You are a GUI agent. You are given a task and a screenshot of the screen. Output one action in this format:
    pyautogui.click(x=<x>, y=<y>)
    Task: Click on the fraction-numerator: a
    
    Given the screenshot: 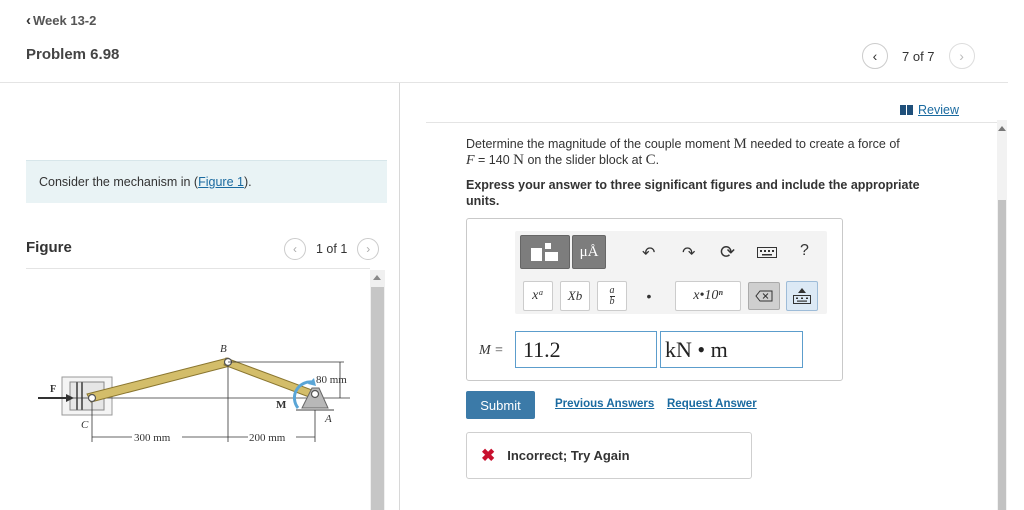 What is the action you would take?
    pyautogui.click(x=612, y=290)
    